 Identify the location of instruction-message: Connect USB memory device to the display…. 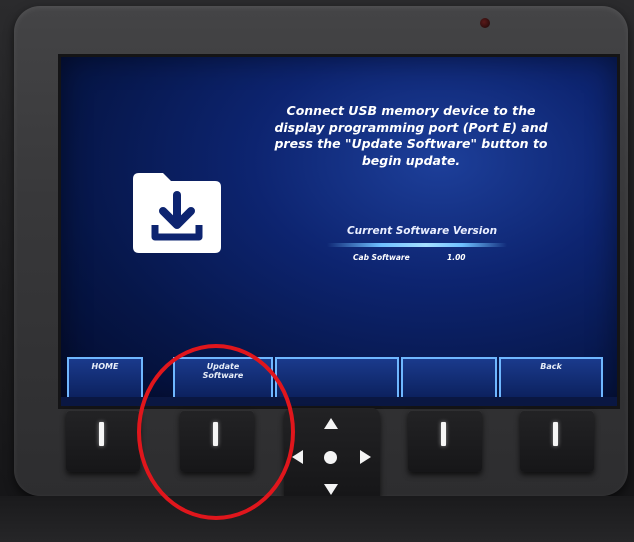
(411, 135).